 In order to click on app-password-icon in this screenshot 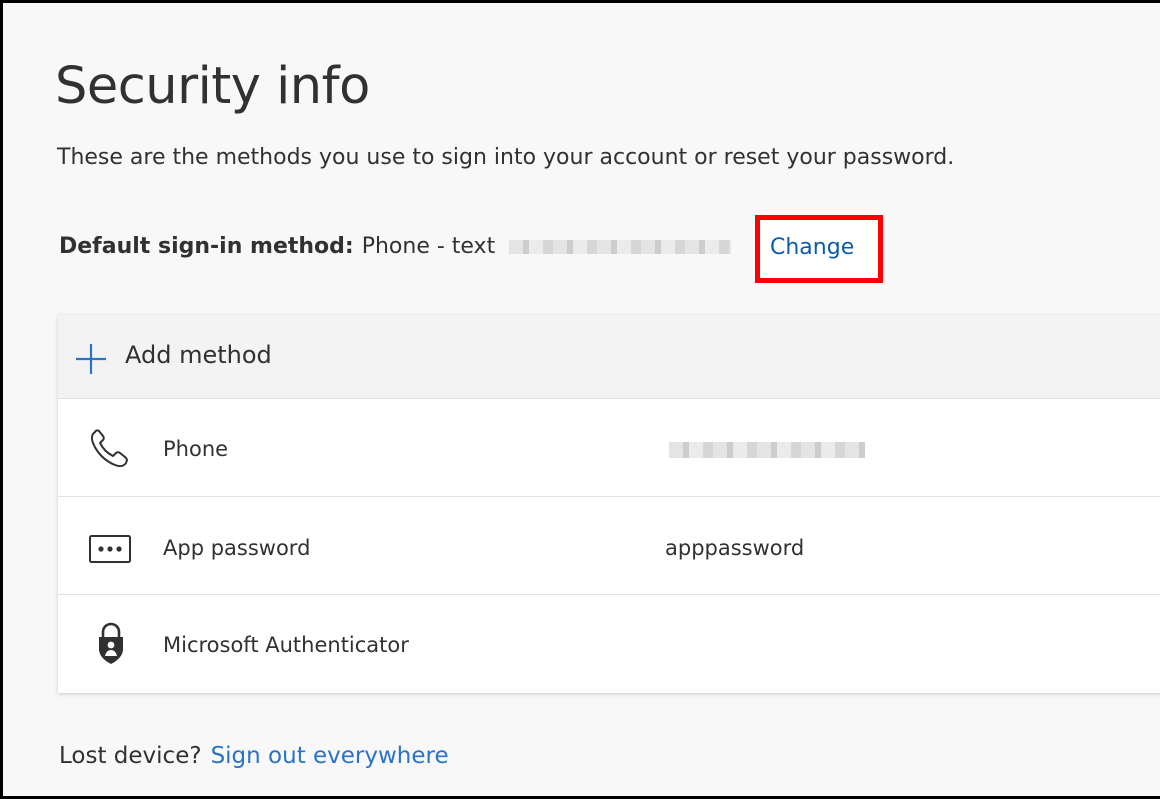, I will do `click(110, 549)`.